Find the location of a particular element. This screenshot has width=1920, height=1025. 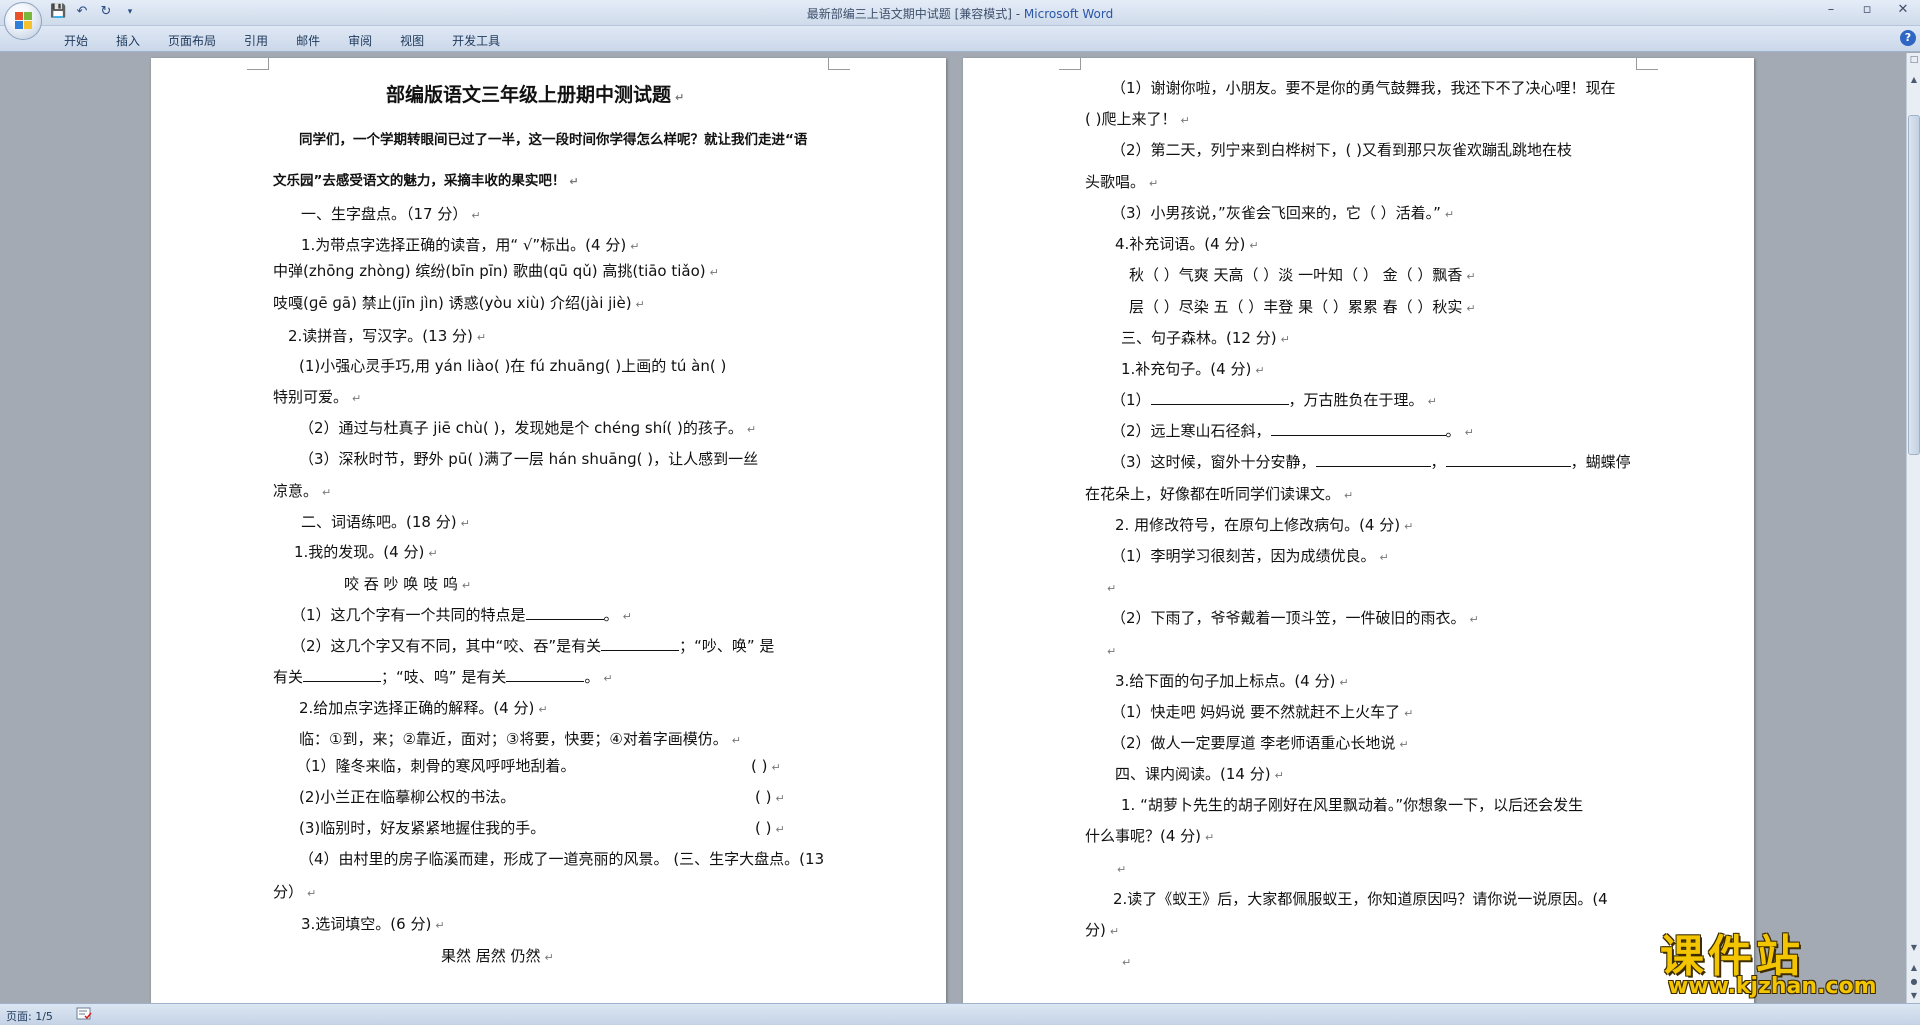

question-line: 分） ↵ is located at coordinates (295, 892).